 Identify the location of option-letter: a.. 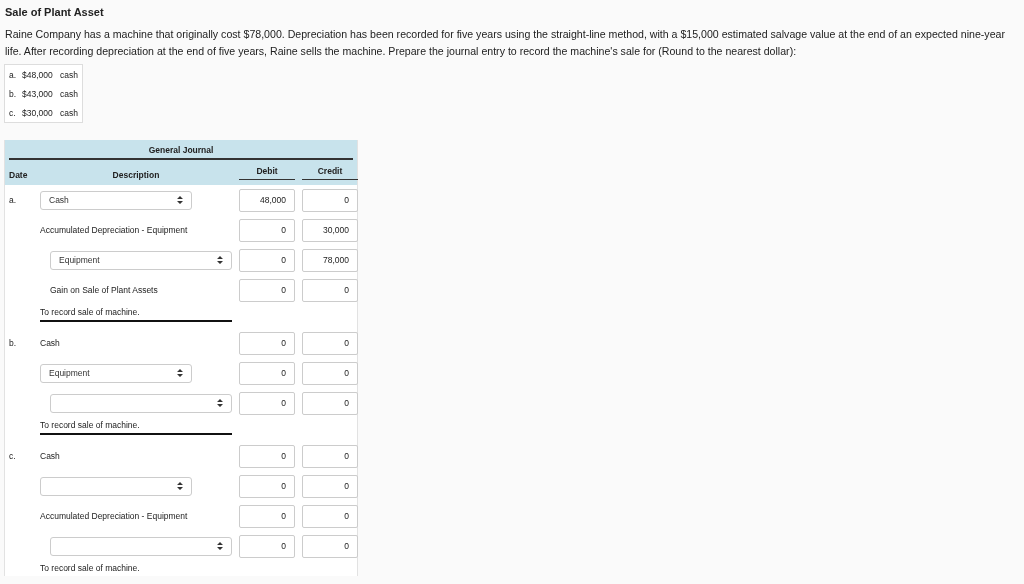
(13, 74).